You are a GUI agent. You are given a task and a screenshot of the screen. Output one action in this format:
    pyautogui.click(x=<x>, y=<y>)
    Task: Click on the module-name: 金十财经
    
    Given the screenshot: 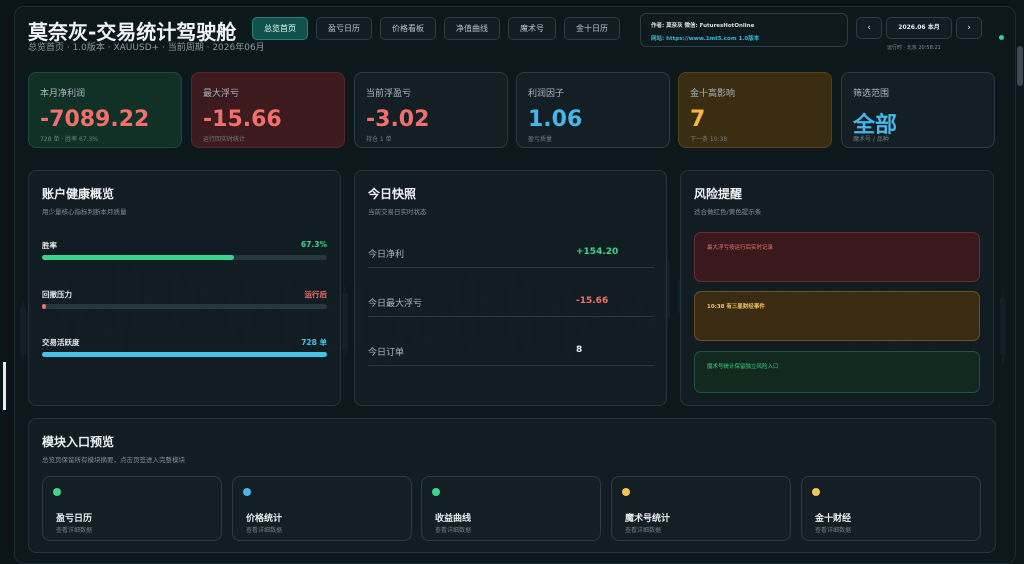 What is the action you would take?
    pyautogui.click(x=833, y=519)
    